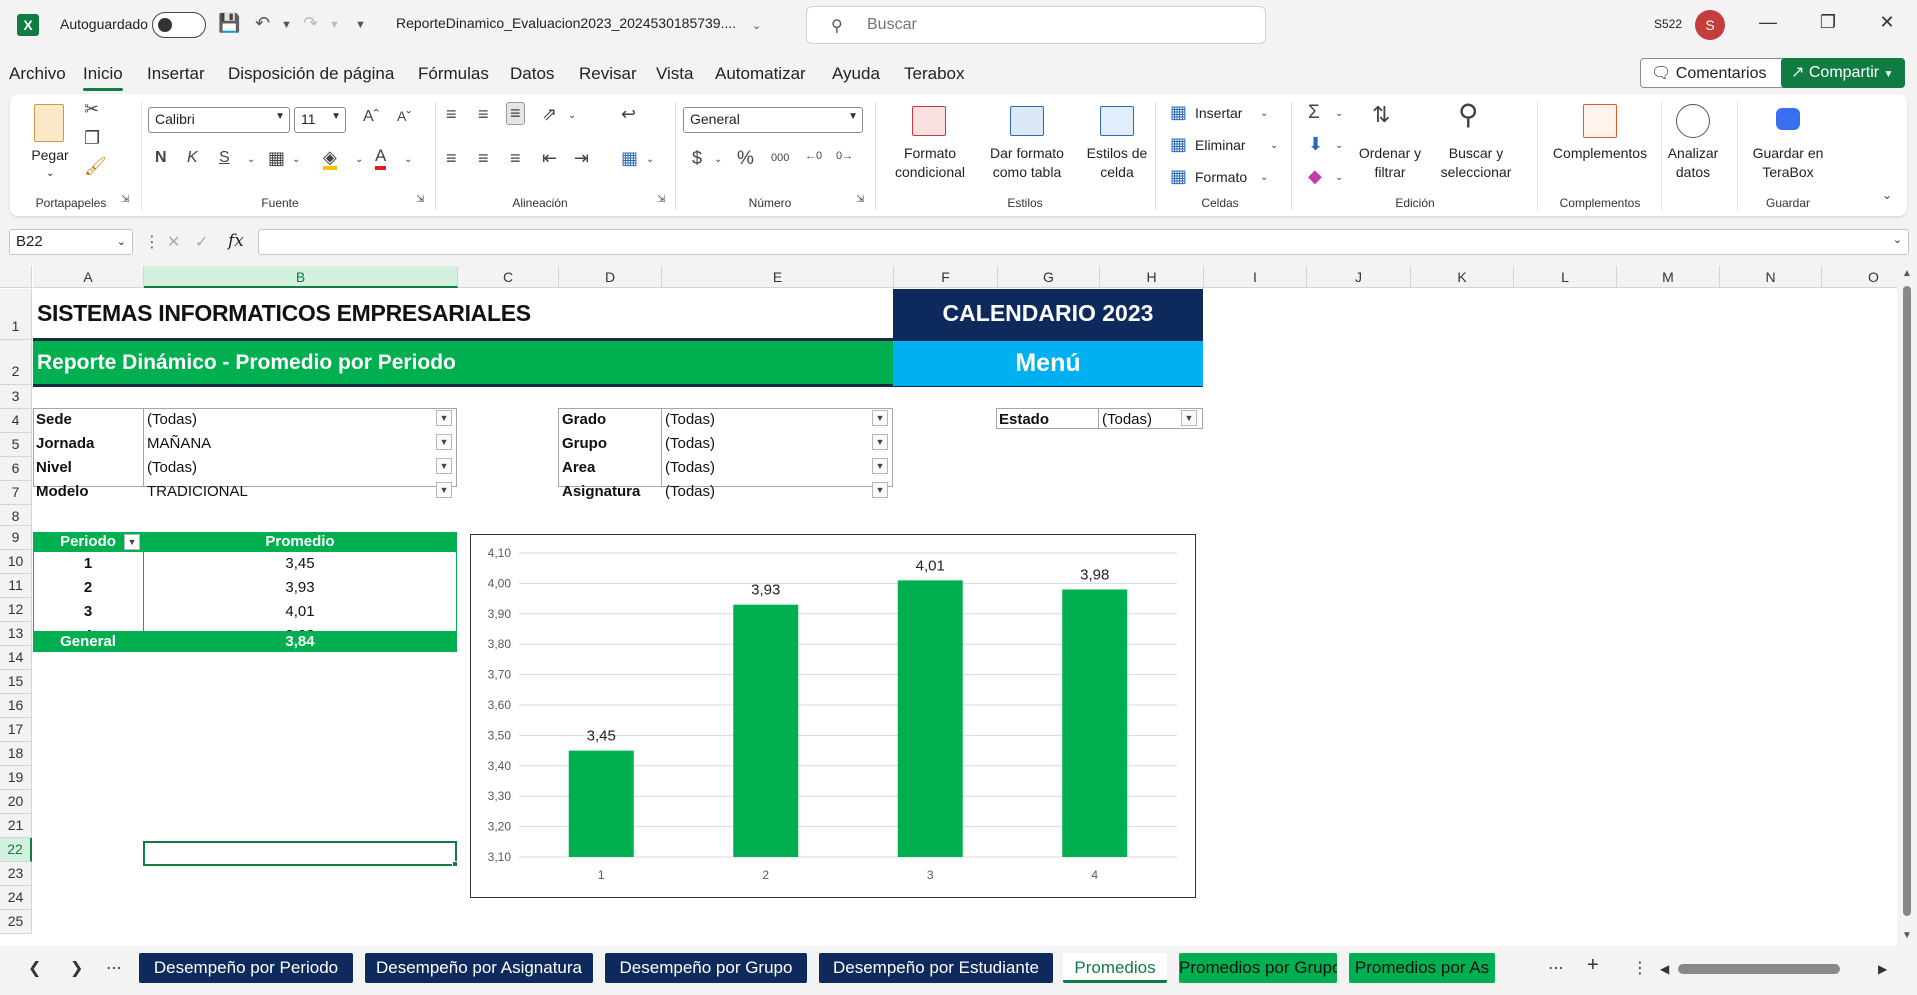  What do you see at coordinates (532, 74) in the screenshot?
I see `tab-datos: Datos` at bounding box center [532, 74].